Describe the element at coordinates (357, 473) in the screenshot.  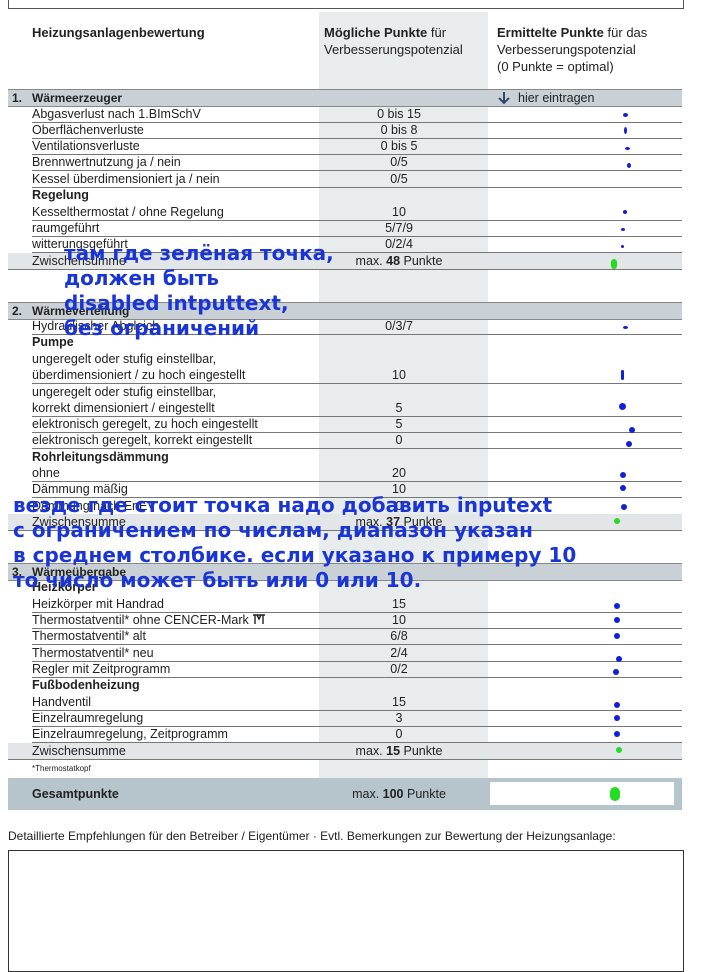
I see `table-row: ohne 20` at that location.